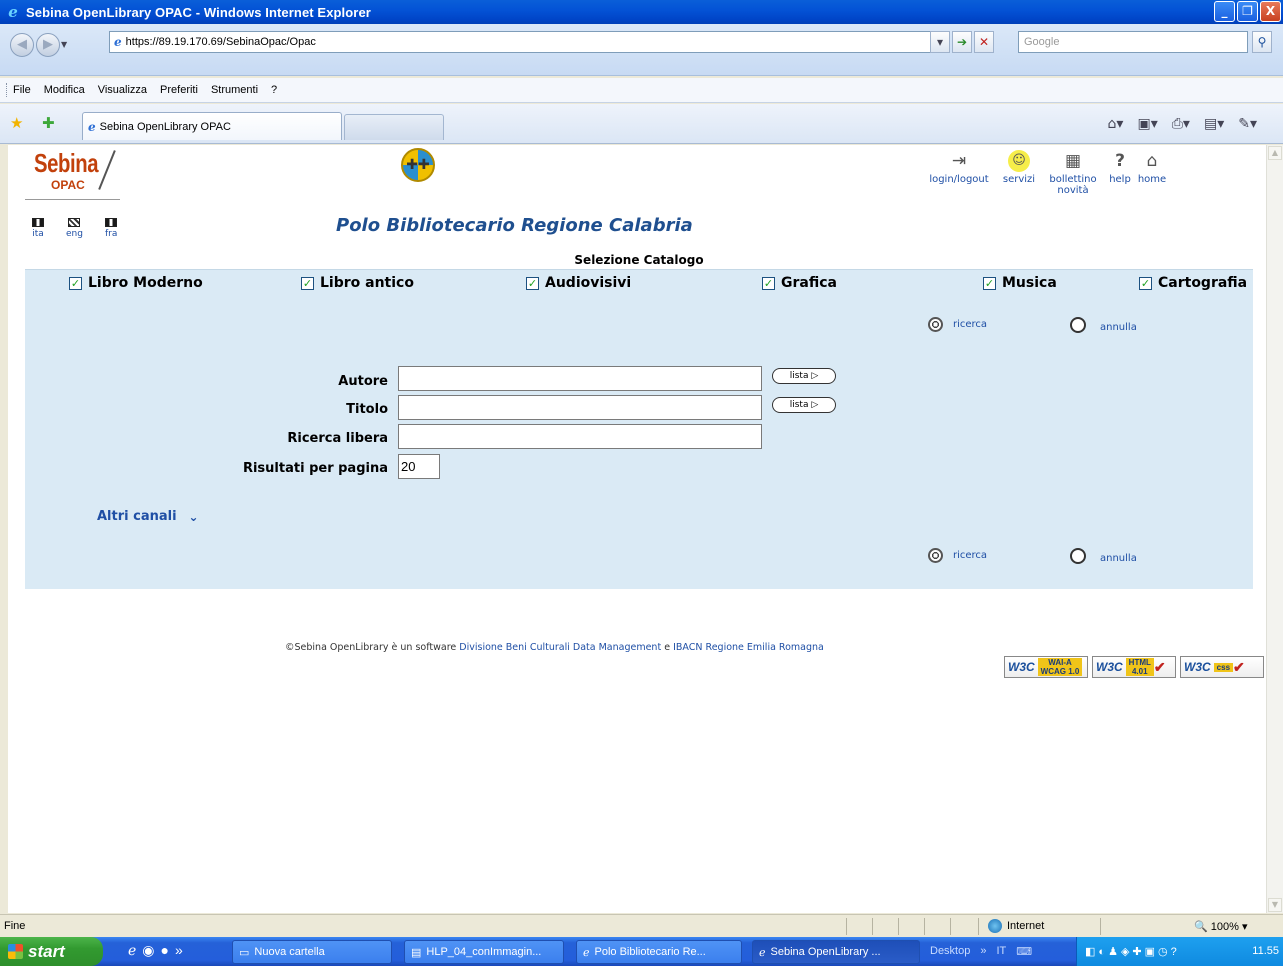  What do you see at coordinates (48, 45) in the screenshot?
I see `forward-button: ▶` at bounding box center [48, 45].